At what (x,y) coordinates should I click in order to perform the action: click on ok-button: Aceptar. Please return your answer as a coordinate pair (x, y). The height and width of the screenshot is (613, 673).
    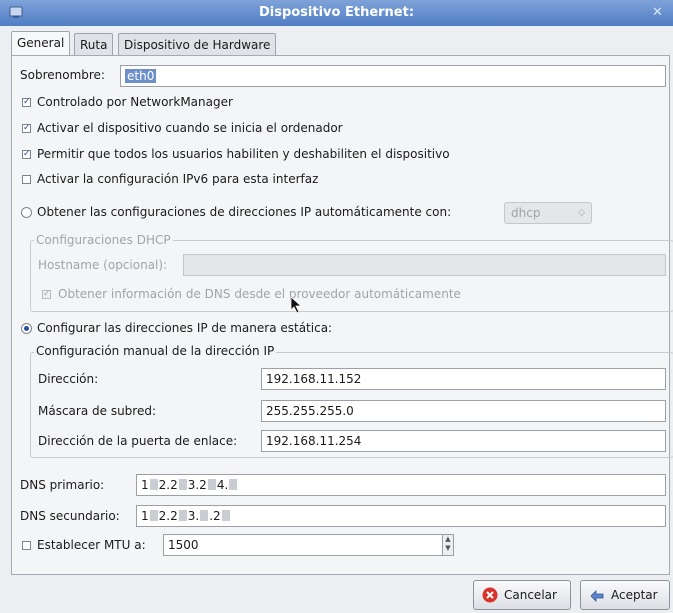
    Looking at the image, I should click on (625, 595).